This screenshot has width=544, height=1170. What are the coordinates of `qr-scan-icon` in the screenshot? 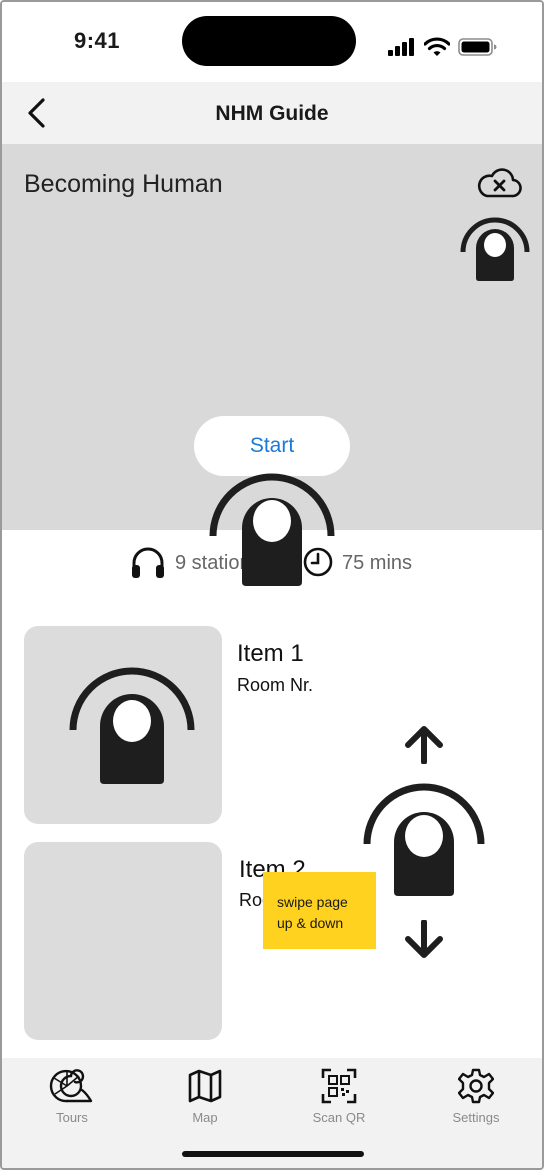 It's located at (339, 1086).